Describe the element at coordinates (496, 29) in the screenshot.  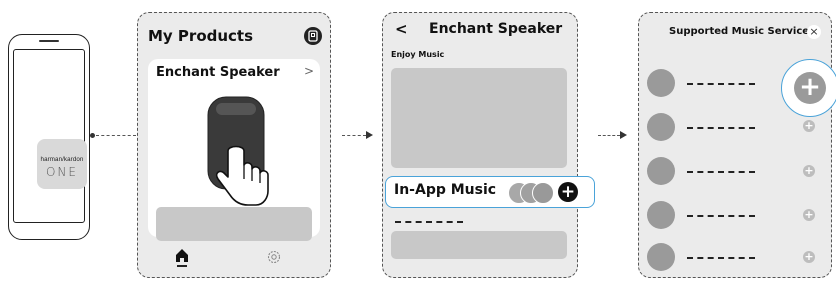
I see `page-title: Enchant Speaker` at that location.